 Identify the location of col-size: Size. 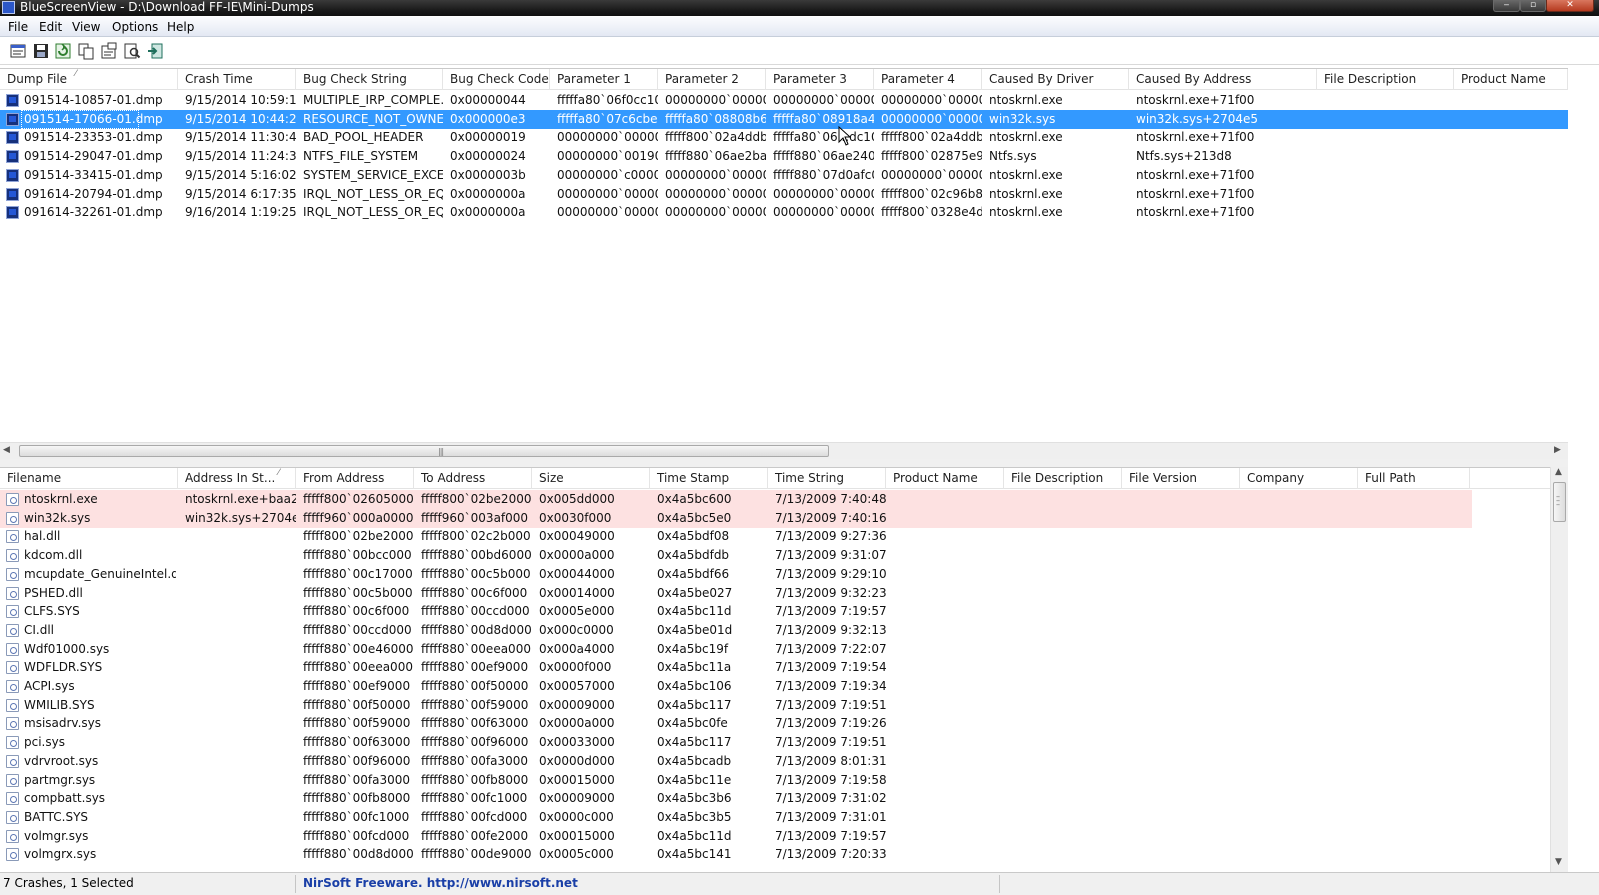
(591, 478).